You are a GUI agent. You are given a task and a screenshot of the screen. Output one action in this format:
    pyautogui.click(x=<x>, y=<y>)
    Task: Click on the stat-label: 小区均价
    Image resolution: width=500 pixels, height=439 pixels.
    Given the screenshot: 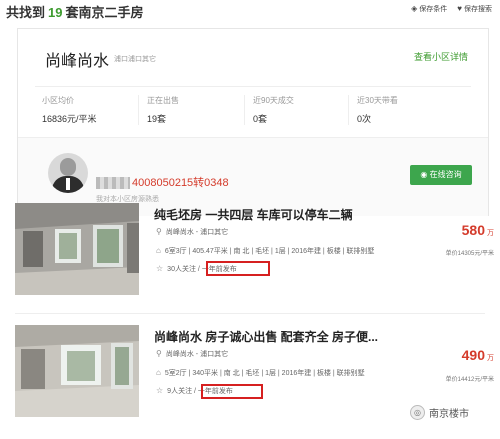 What is the action you would take?
    pyautogui.click(x=58, y=100)
    